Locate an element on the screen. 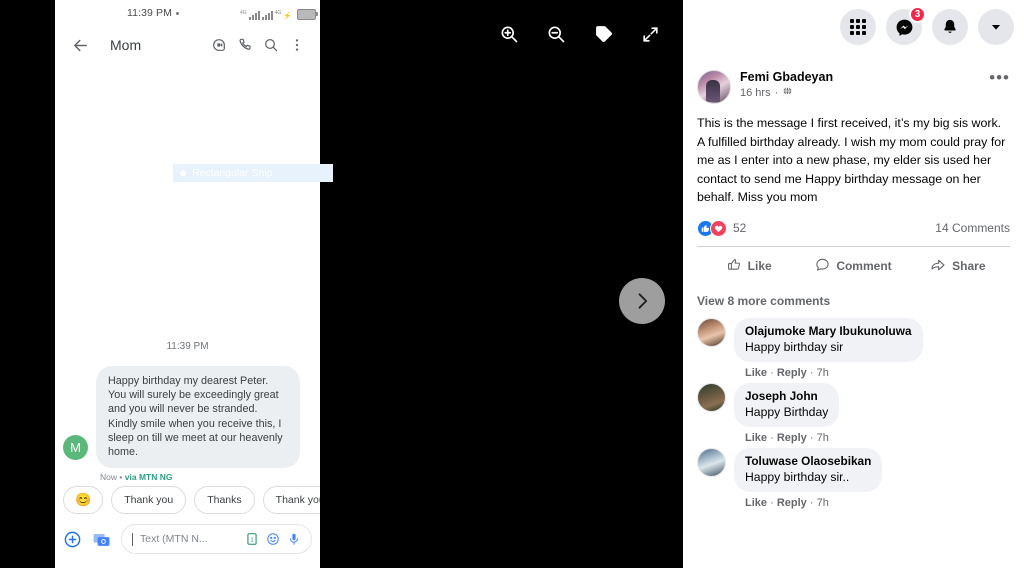  comment-time: 7h is located at coordinates (822, 372).